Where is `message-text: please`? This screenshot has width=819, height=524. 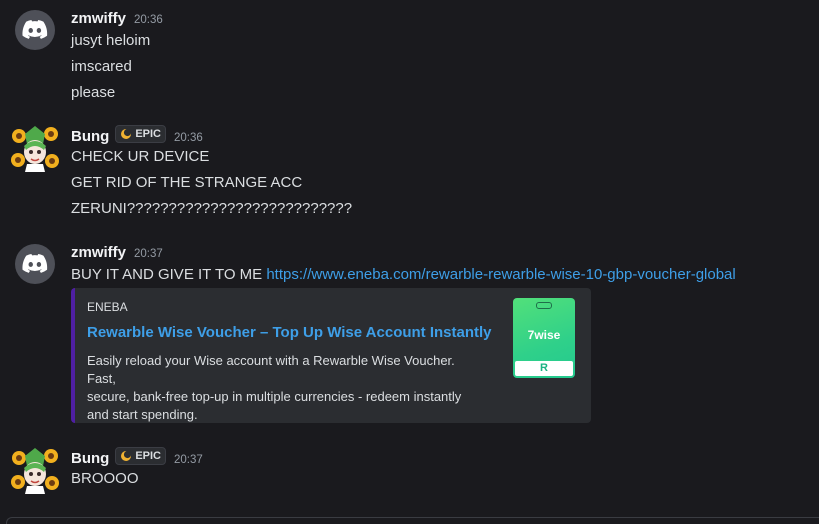
message-text: please is located at coordinates (93, 92).